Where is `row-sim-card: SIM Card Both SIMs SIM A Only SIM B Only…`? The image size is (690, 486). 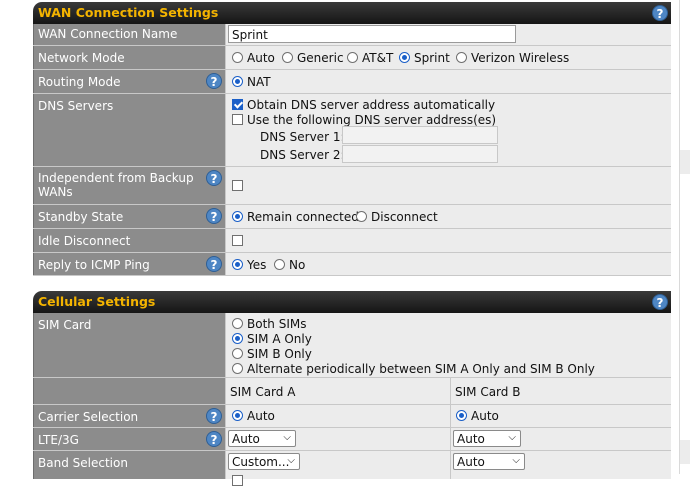
row-sim-card: SIM Card Both SIMs SIM A Only SIM B Only… is located at coordinates (352, 345).